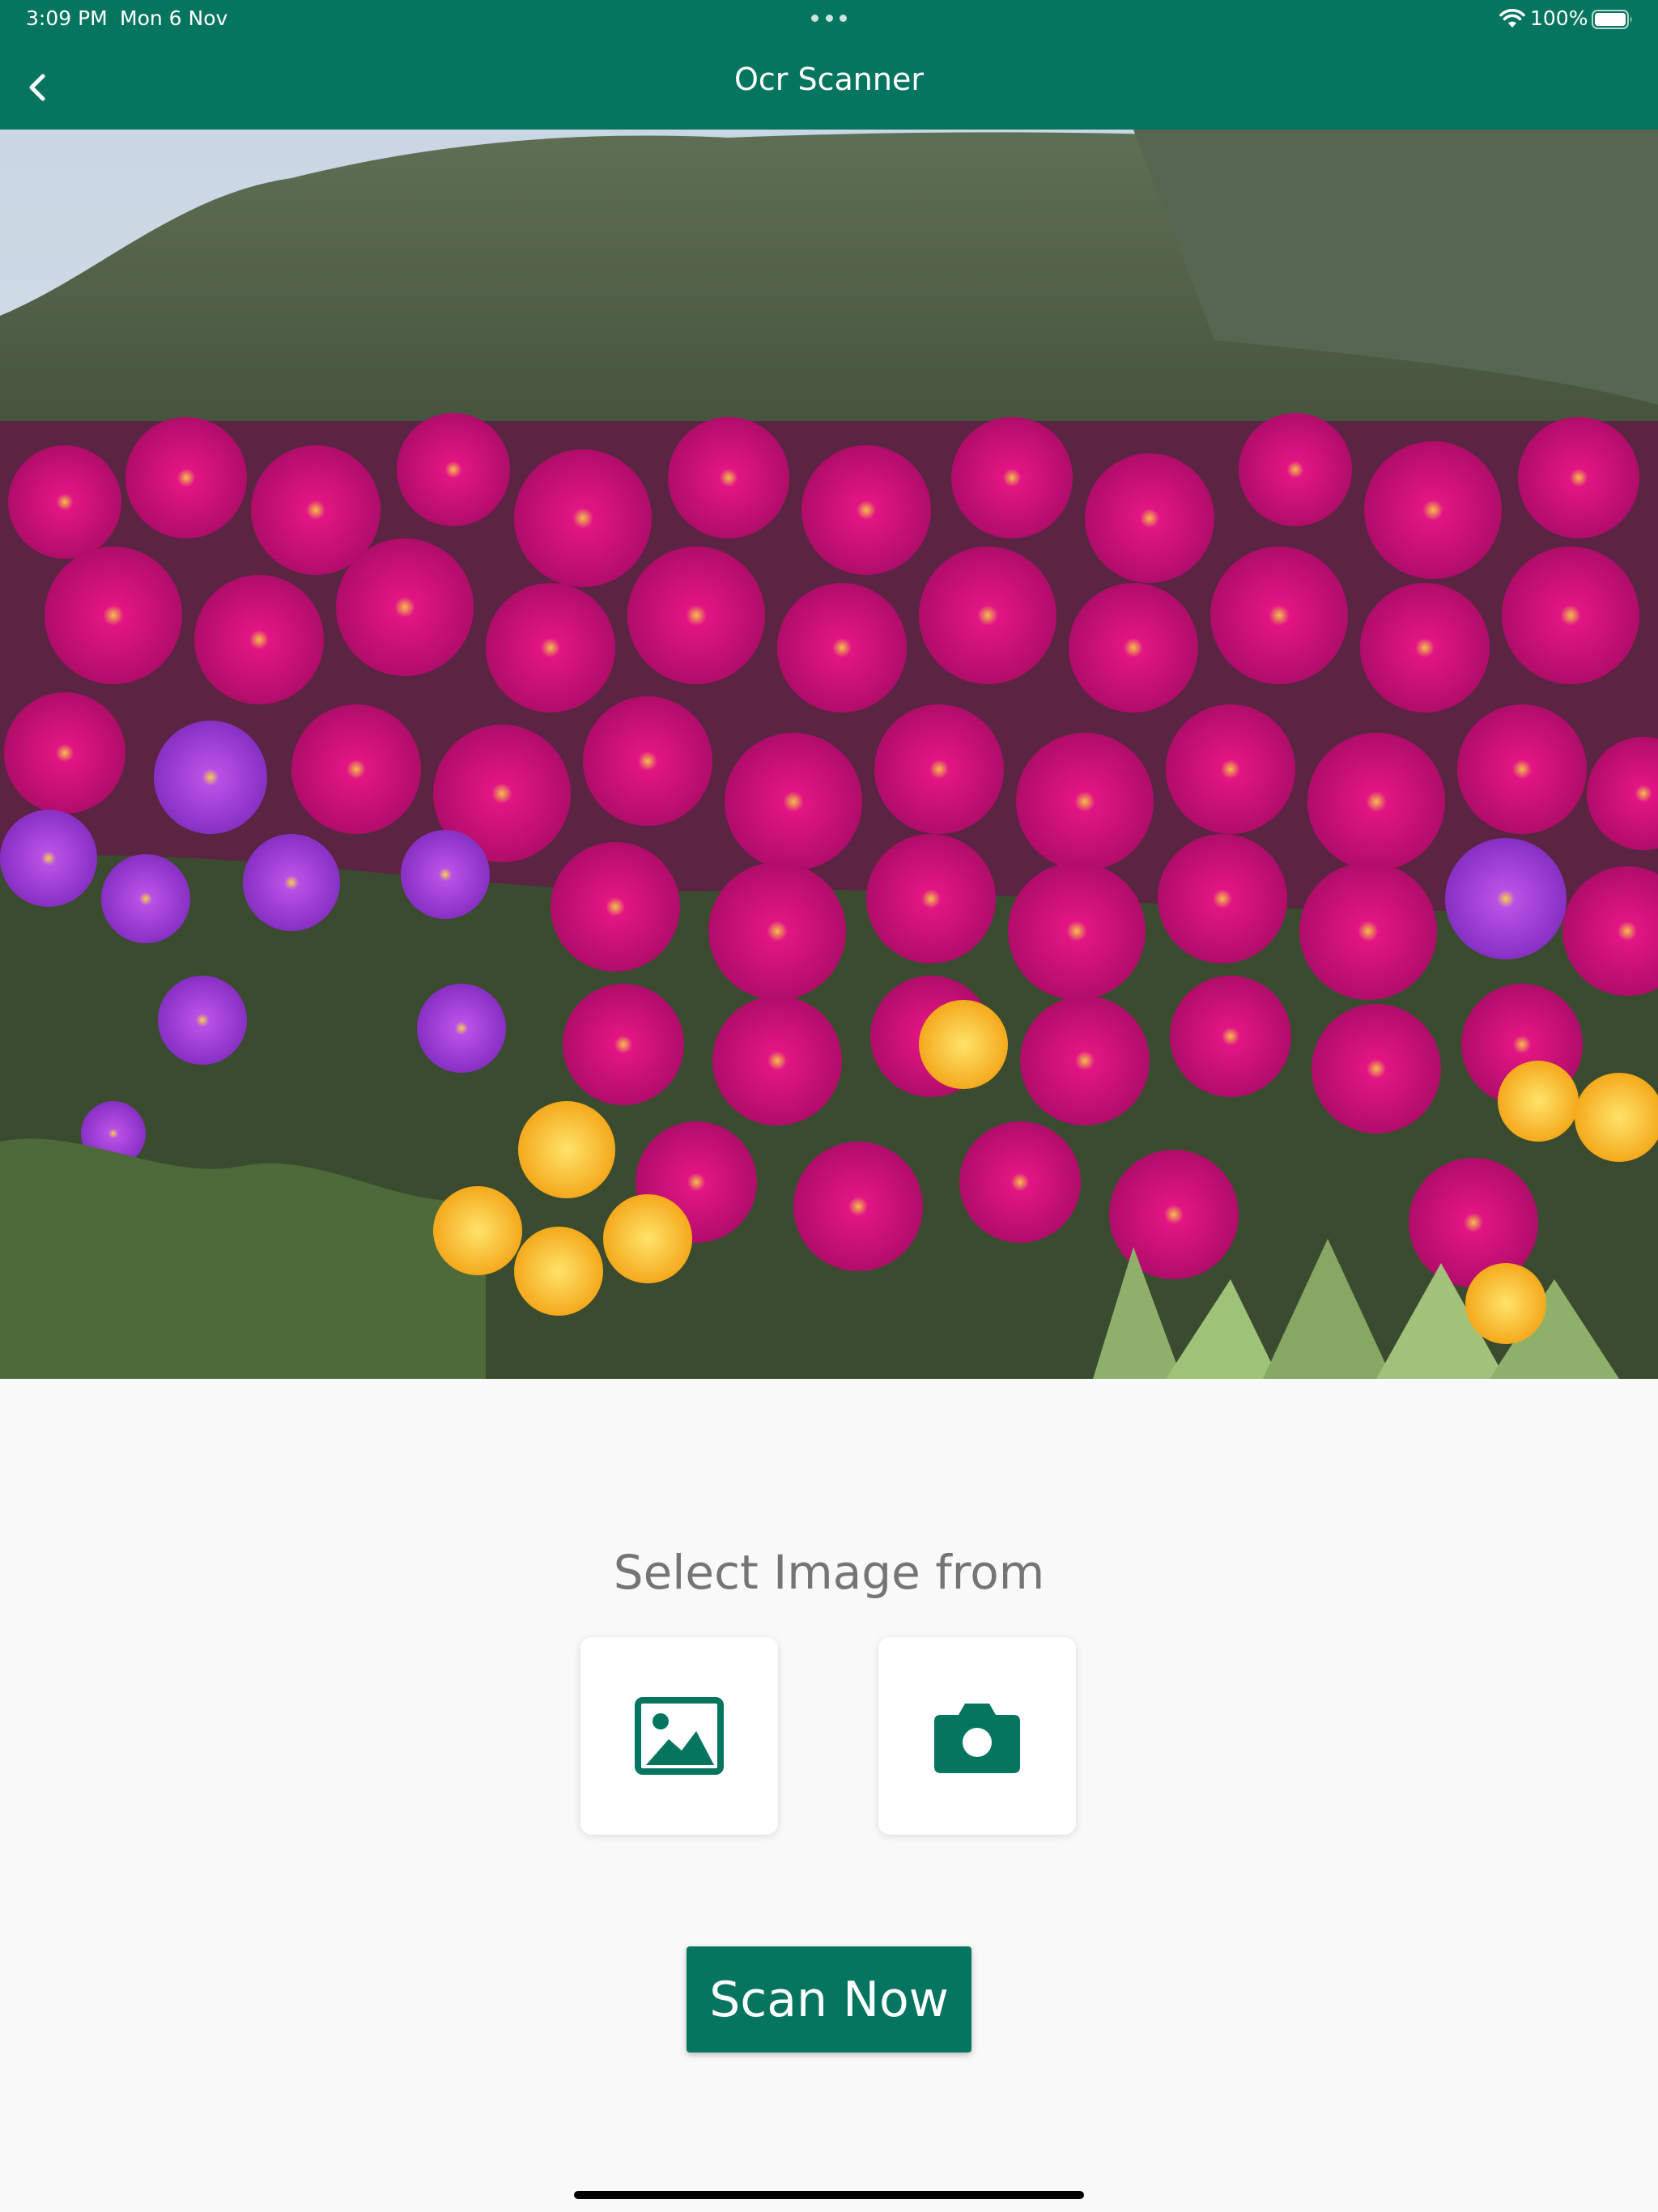 The height and width of the screenshot is (2212, 1658). What do you see at coordinates (829, 1573) in the screenshot?
I see `select-image-label: Select Image from` at bounding box center [829, 1573].